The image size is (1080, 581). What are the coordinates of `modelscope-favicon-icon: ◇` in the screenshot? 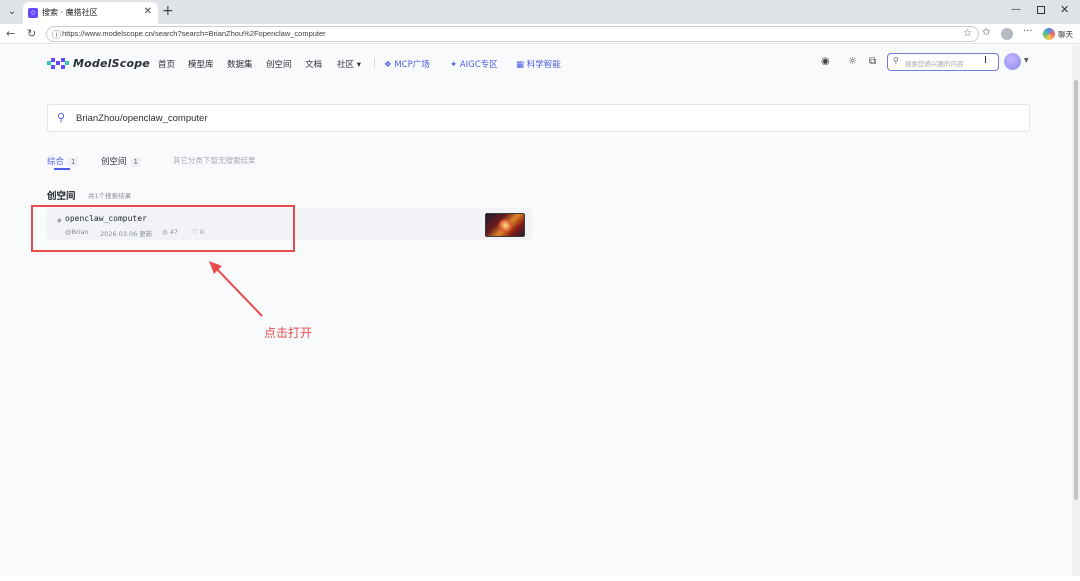 It's located at (33, 13).